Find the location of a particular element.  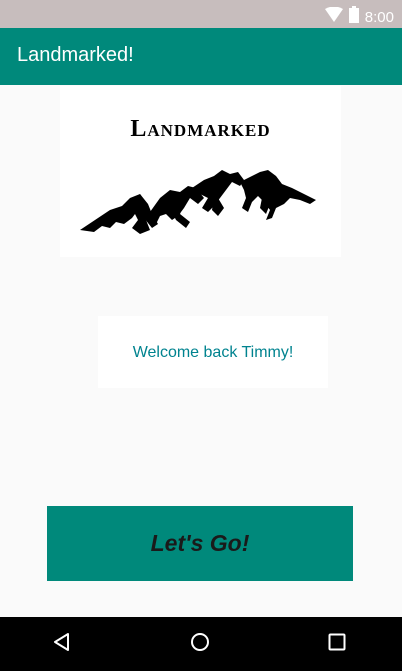

mountains-icon is located at coordinates (198, 202).